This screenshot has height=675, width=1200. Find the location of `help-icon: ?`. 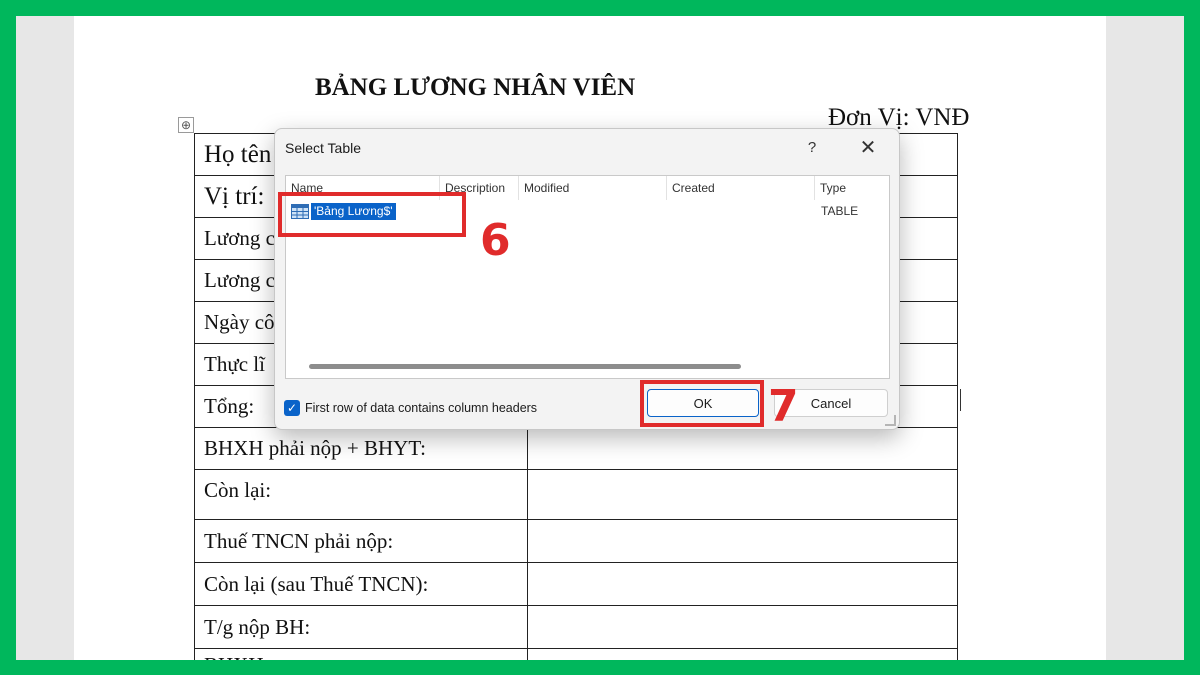

help-icon: ? is located at coordinates (812, 148).